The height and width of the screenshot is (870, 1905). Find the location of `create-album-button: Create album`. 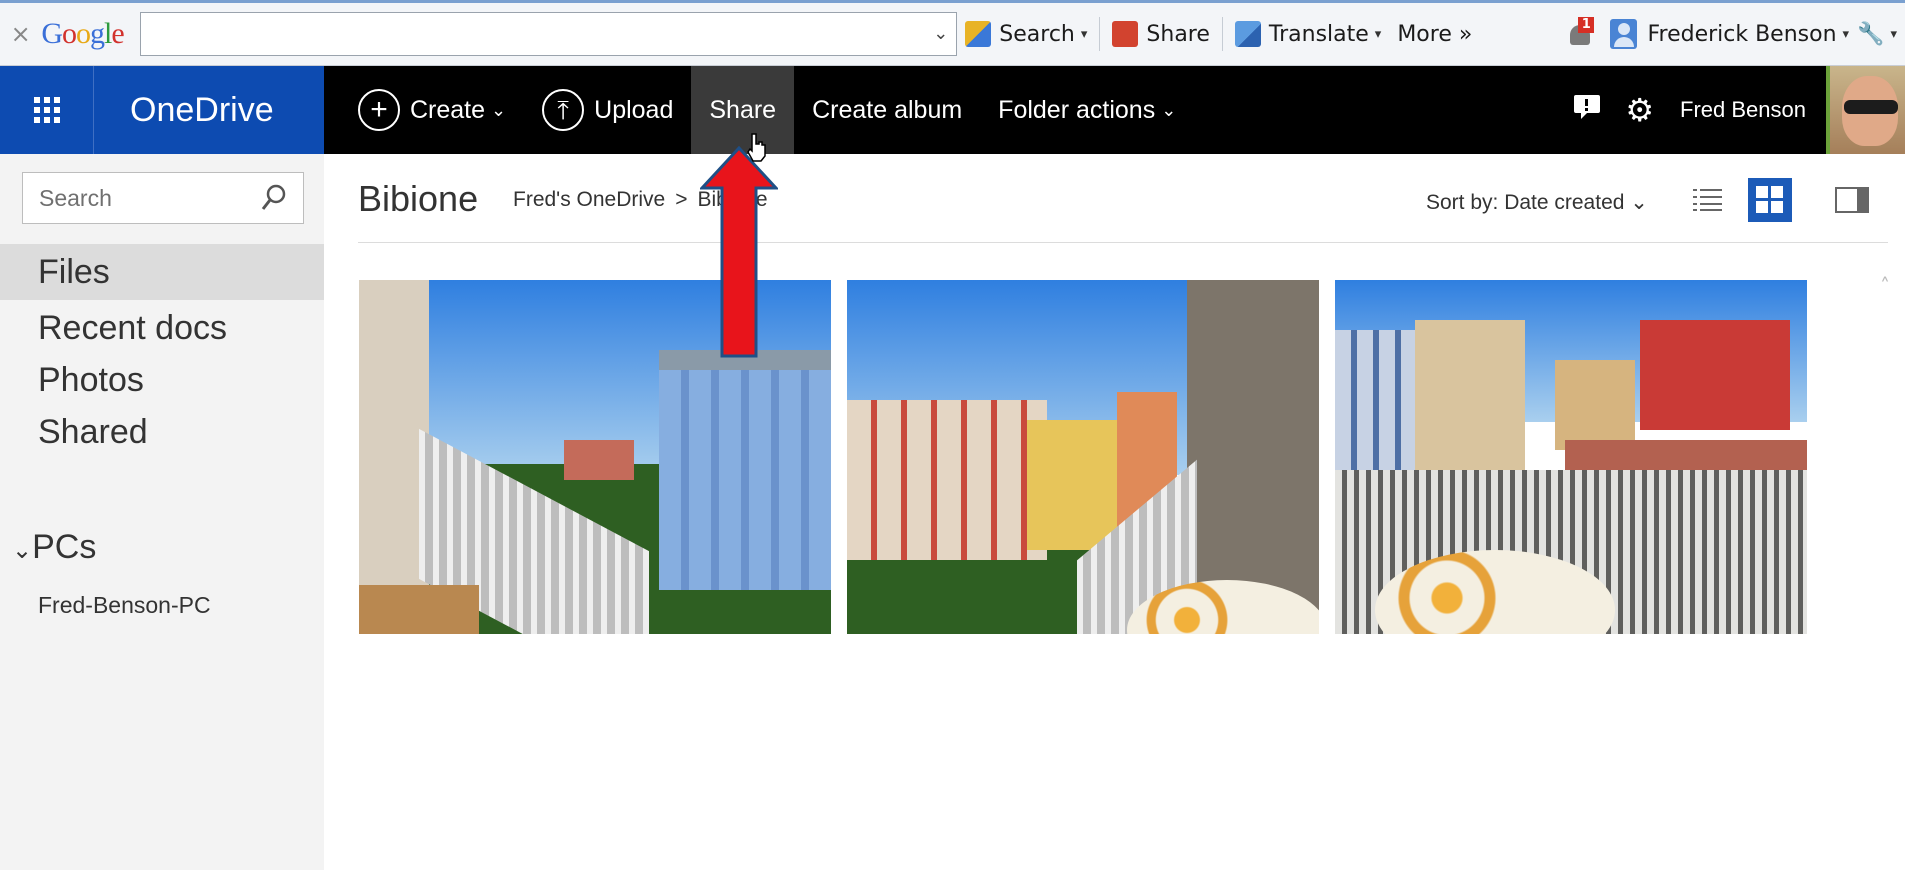

create-album-button: Create album is located at coordinates (887, 110).